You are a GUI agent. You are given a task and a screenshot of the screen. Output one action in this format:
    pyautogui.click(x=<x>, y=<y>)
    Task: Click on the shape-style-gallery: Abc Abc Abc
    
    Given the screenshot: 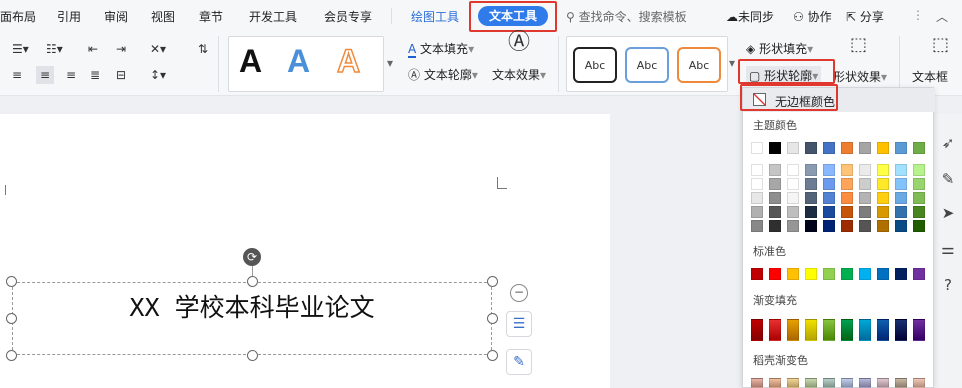 What is the action you would take?
    pyautogui.click(x=647, y=64)
    